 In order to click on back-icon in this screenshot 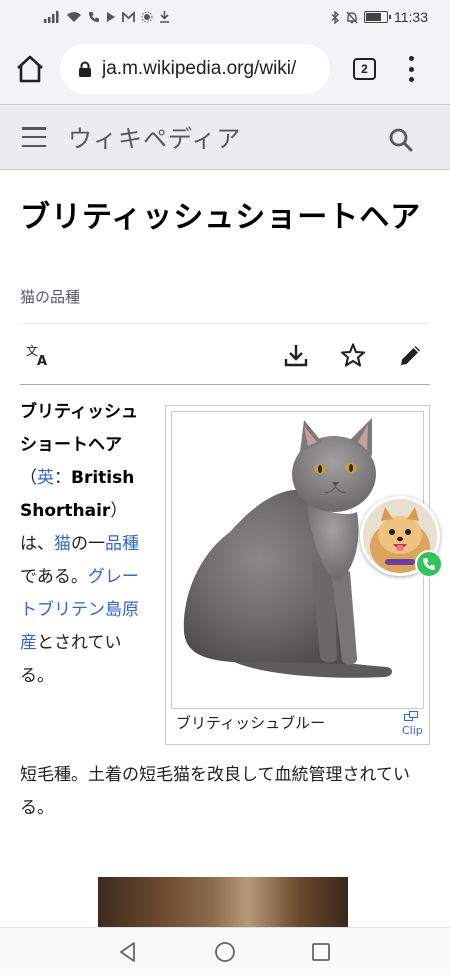, I will do `click(128, 952)`.